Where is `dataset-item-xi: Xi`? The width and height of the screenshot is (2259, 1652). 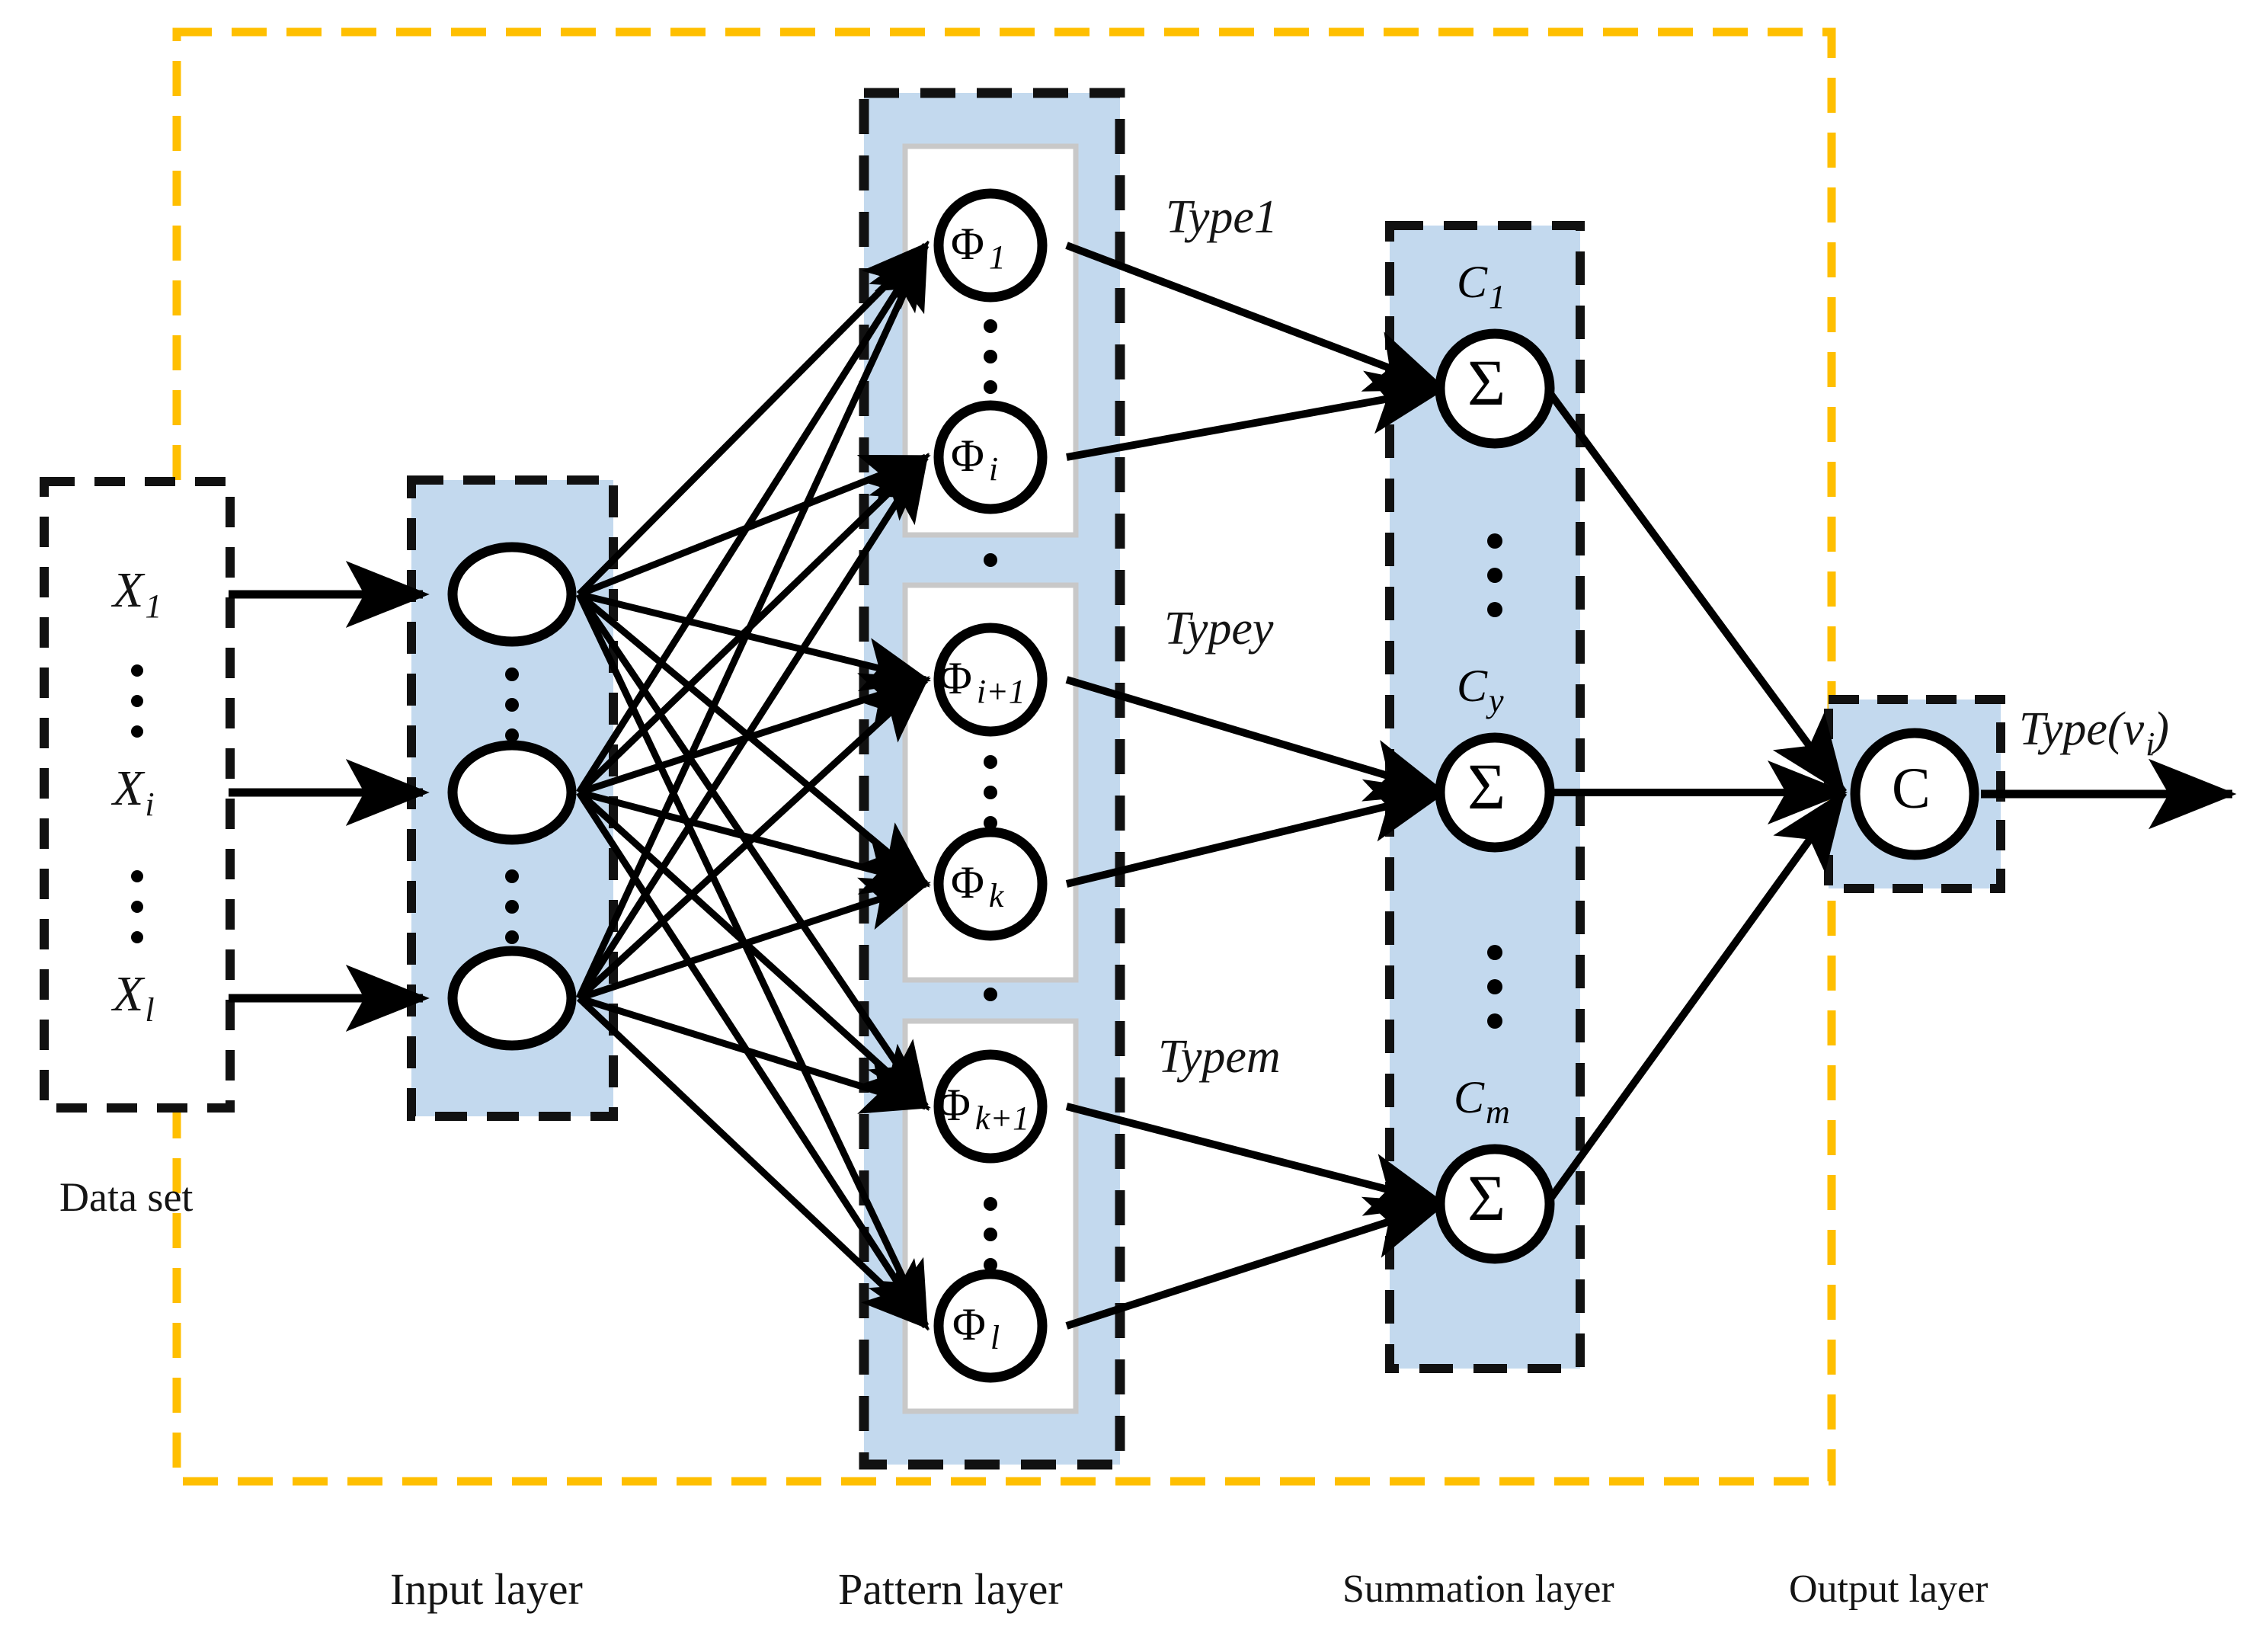 dataset-item-xi: Xi is located at coordinates (134, 791).